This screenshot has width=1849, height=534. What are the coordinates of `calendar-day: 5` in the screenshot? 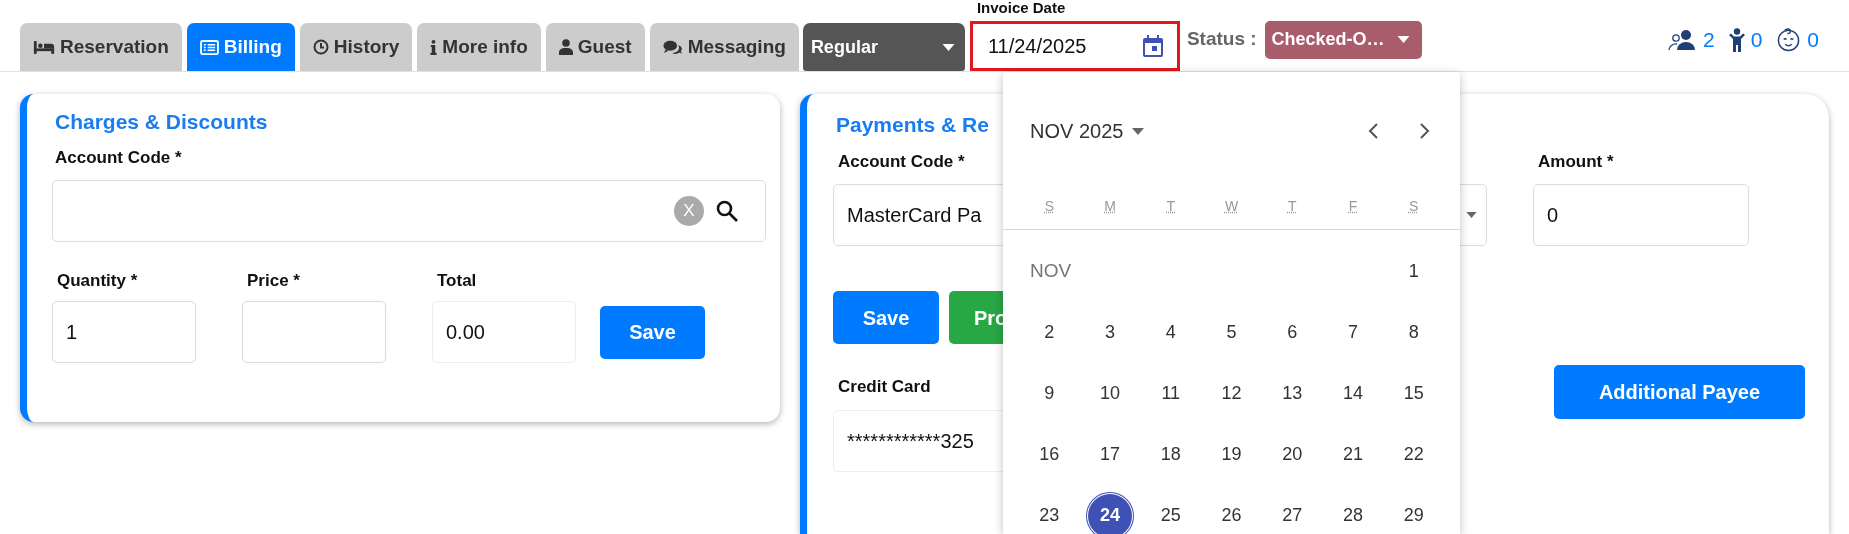 It's located at (1231, 332).